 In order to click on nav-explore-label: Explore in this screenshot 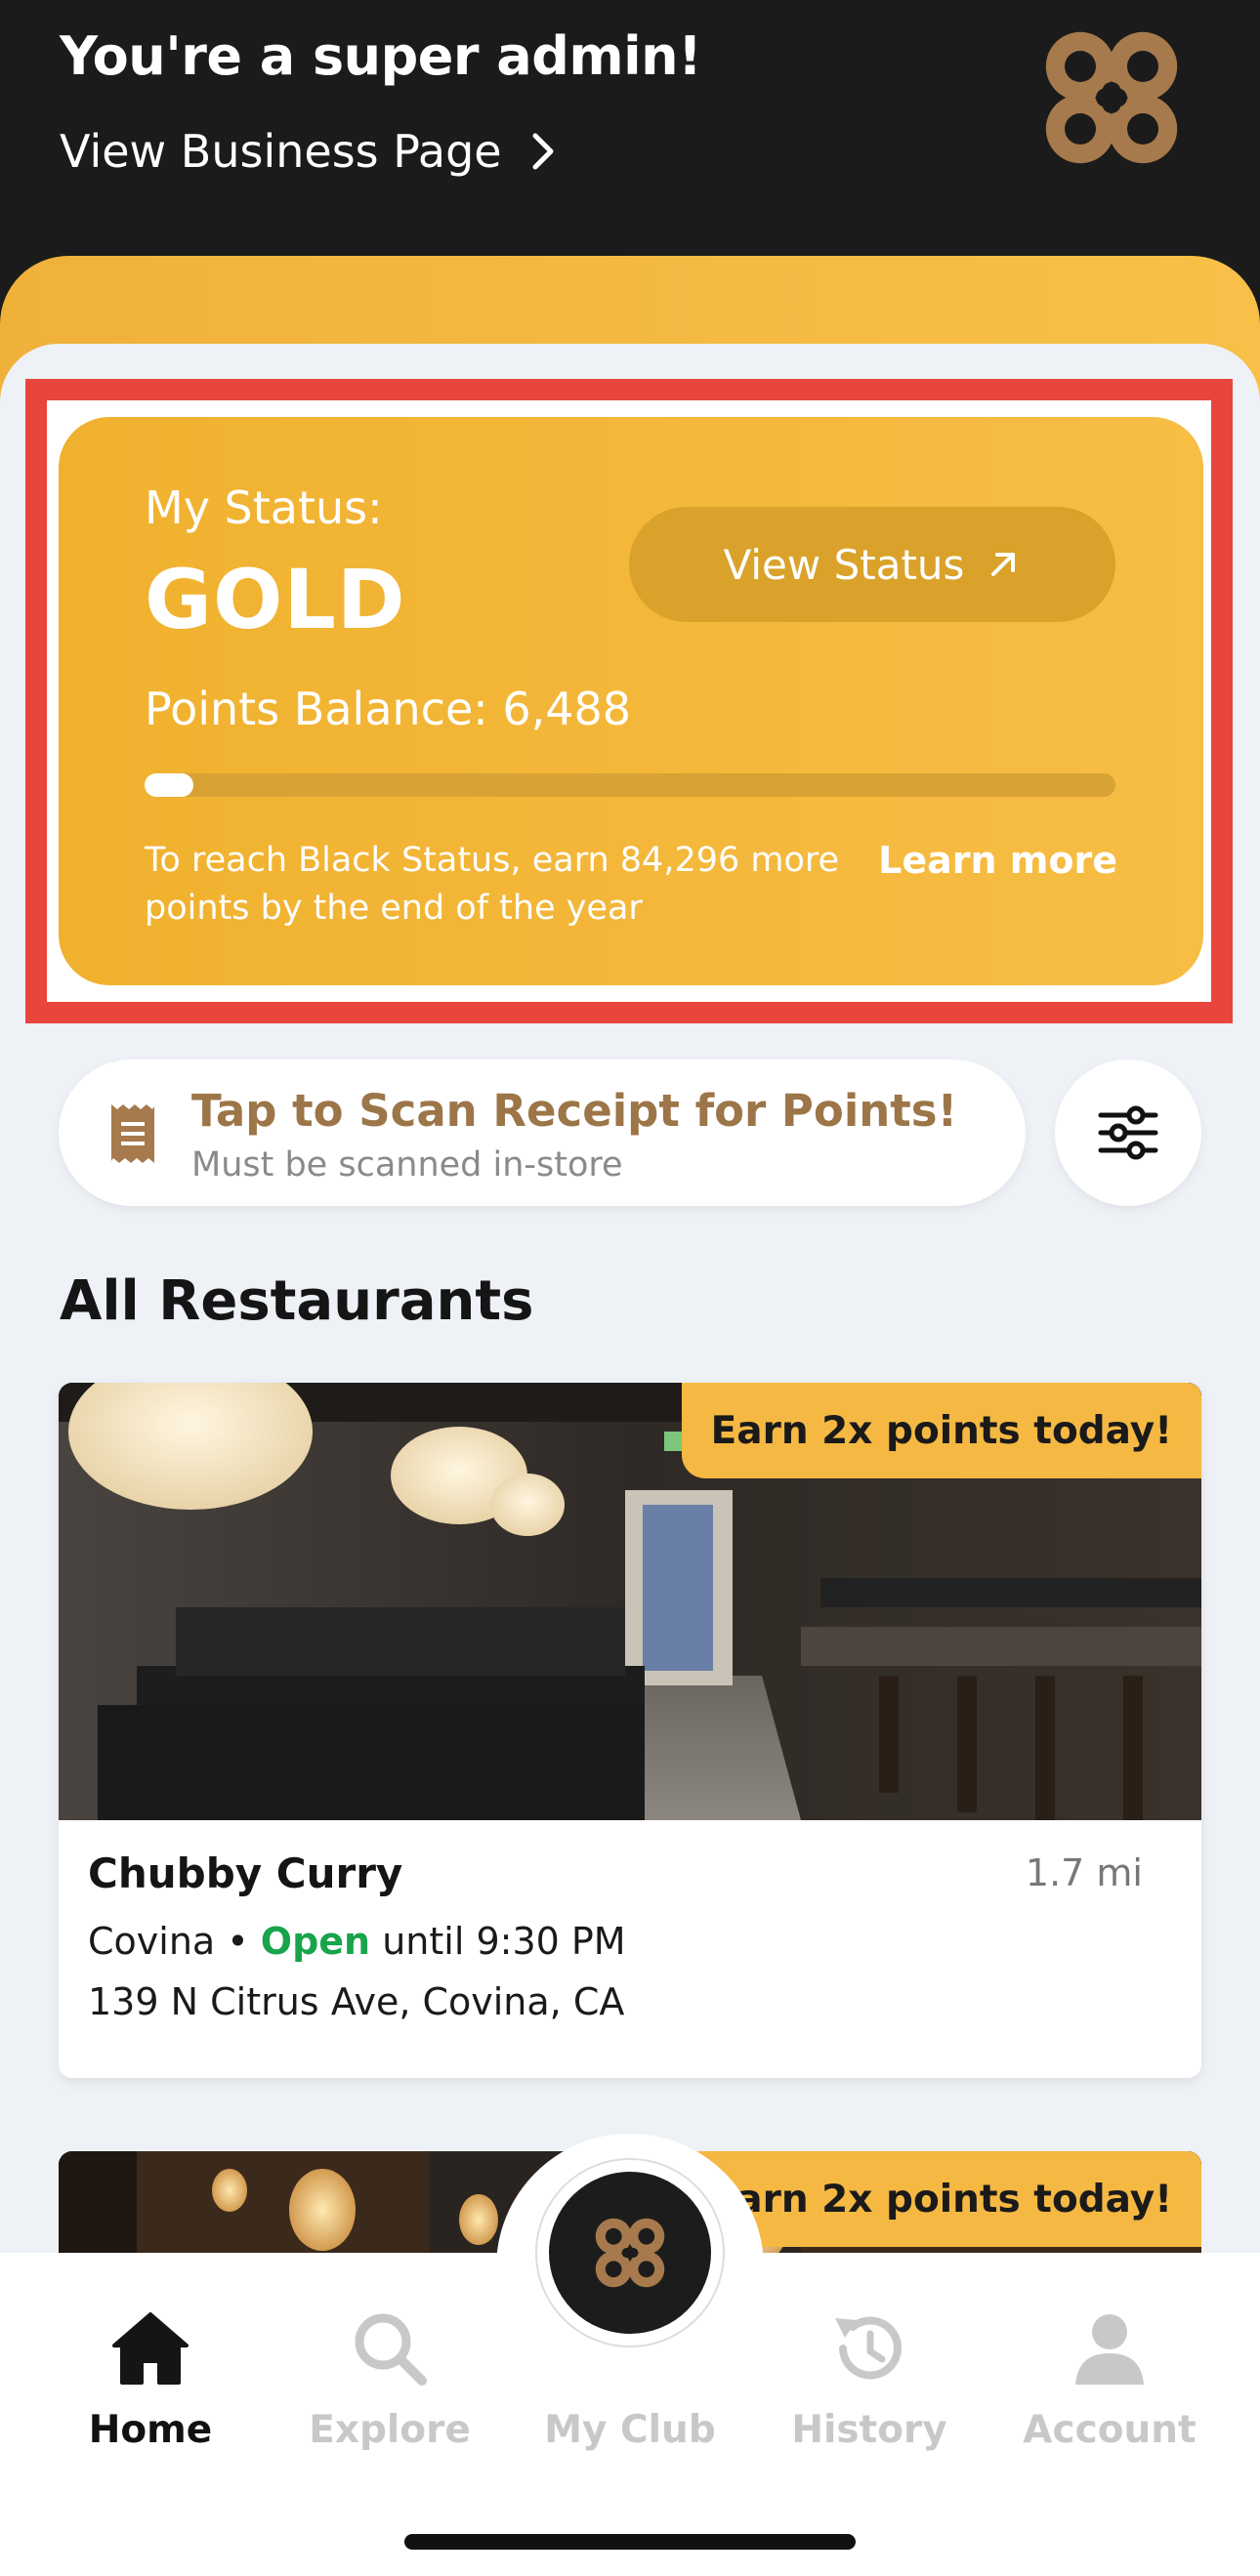, I will do `click(390, 2430)`.